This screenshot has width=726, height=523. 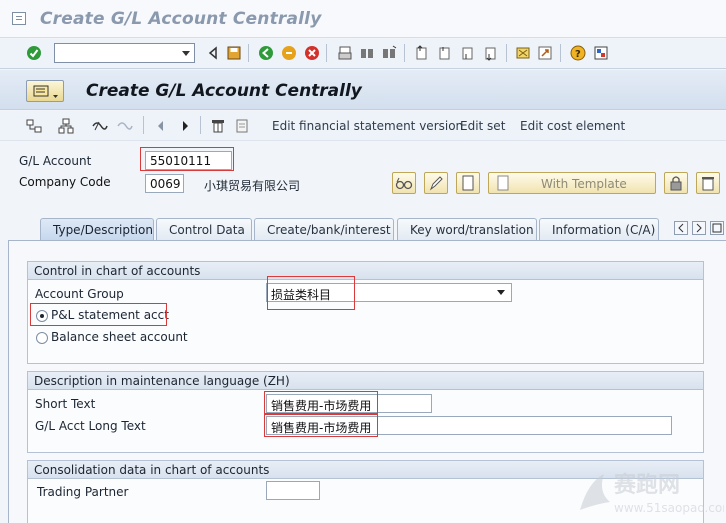 I want to click on company-code-label: Company Code, so click(x=65, y=182).